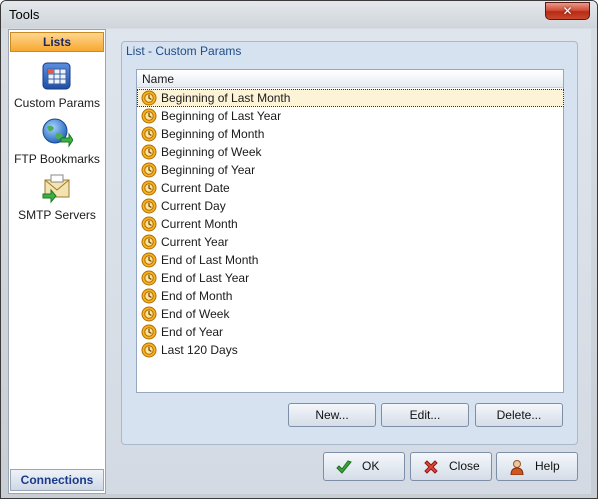 This screenshot has height=499, width=598. What do you see at coordinates (350, 206) in the screenshot?
I see `list-item: Current Day` at bounding box center [350, 206].